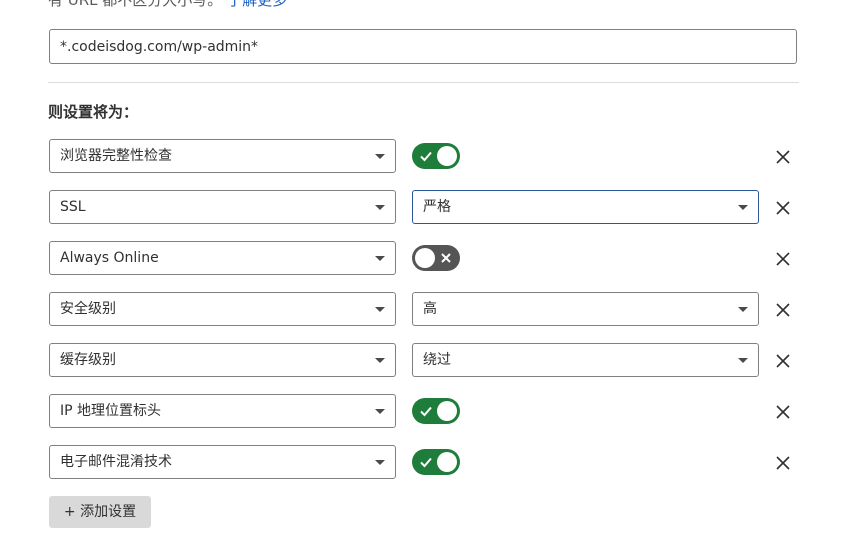 The height and width of the screenshot is (534, 843). Describe the element at coordinates (423, 82) in the screenshot. I see `section-divider` at that location.